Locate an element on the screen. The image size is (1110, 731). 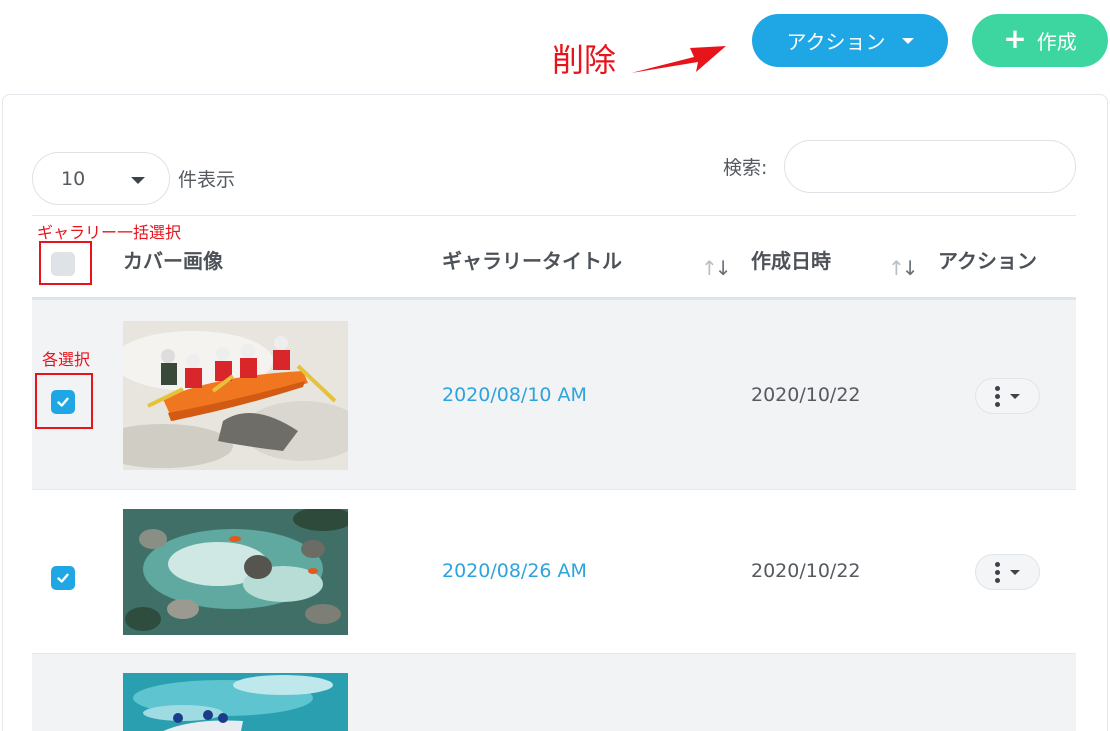
create-button: + 作成 is located at coordinates (1040, 40).